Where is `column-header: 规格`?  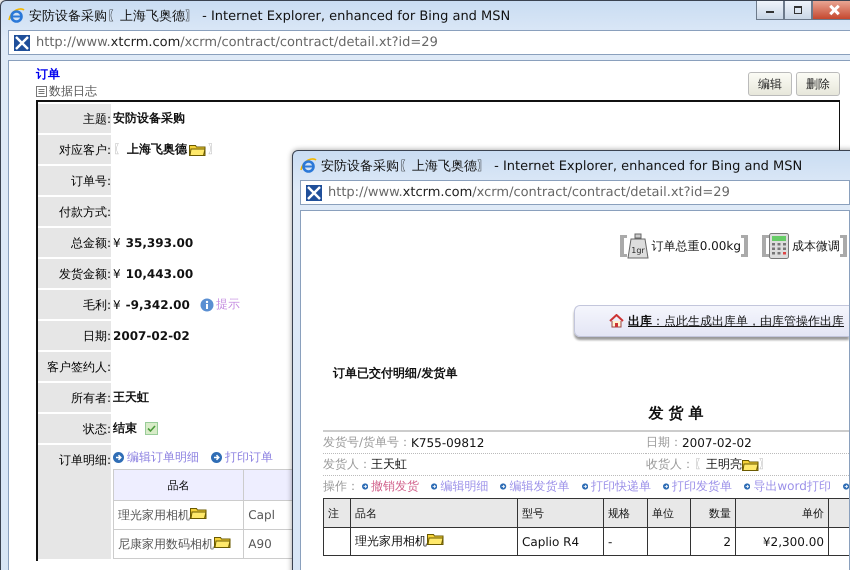
column-header: 规格 is located at coordinates (626, 513).